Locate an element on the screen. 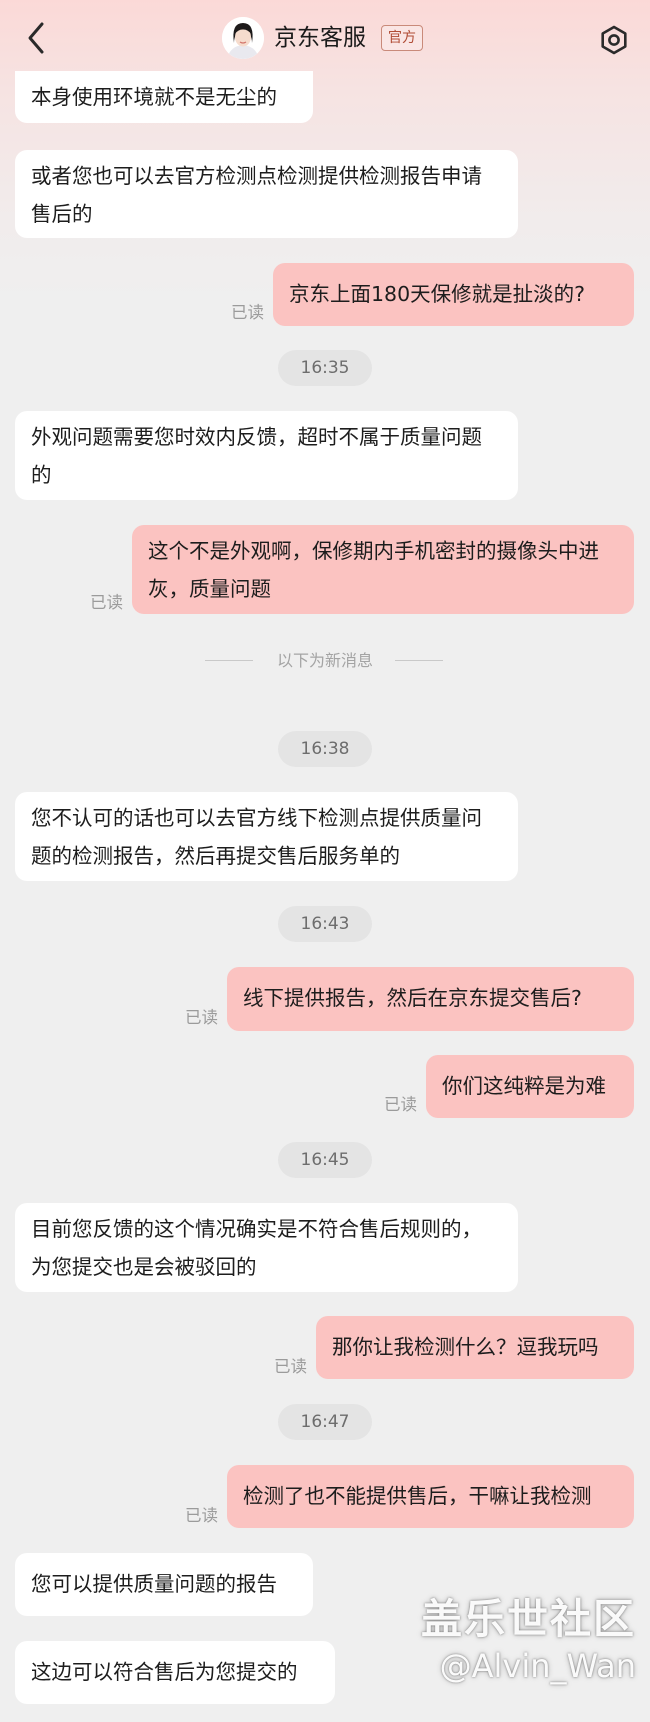 Image resolution: width=650 pixels, height=1722 pixels. back-button is located at coordinates (36, 38).